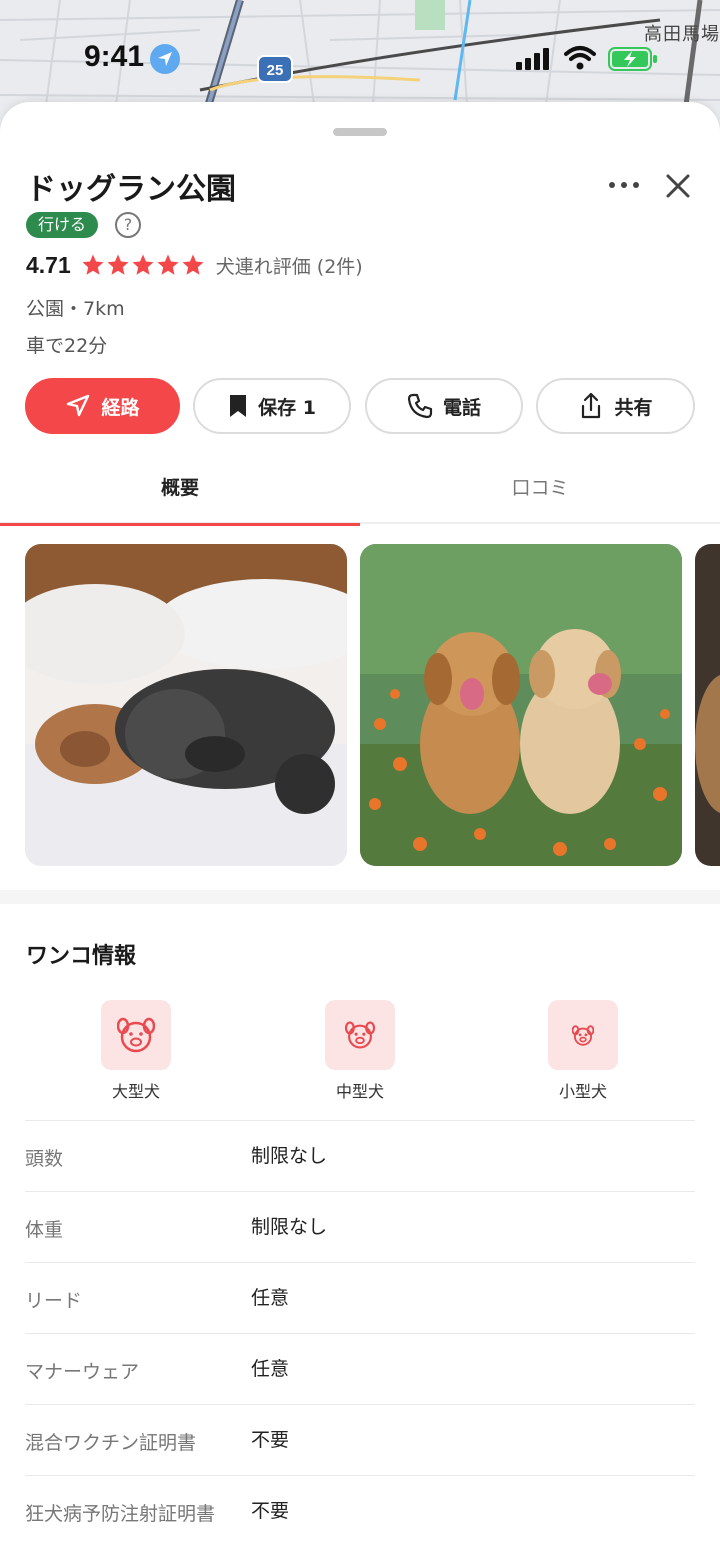 This screenshot has width=720, height=1565. I want to click on category-distance: 公園・7km, so click(75, 309).